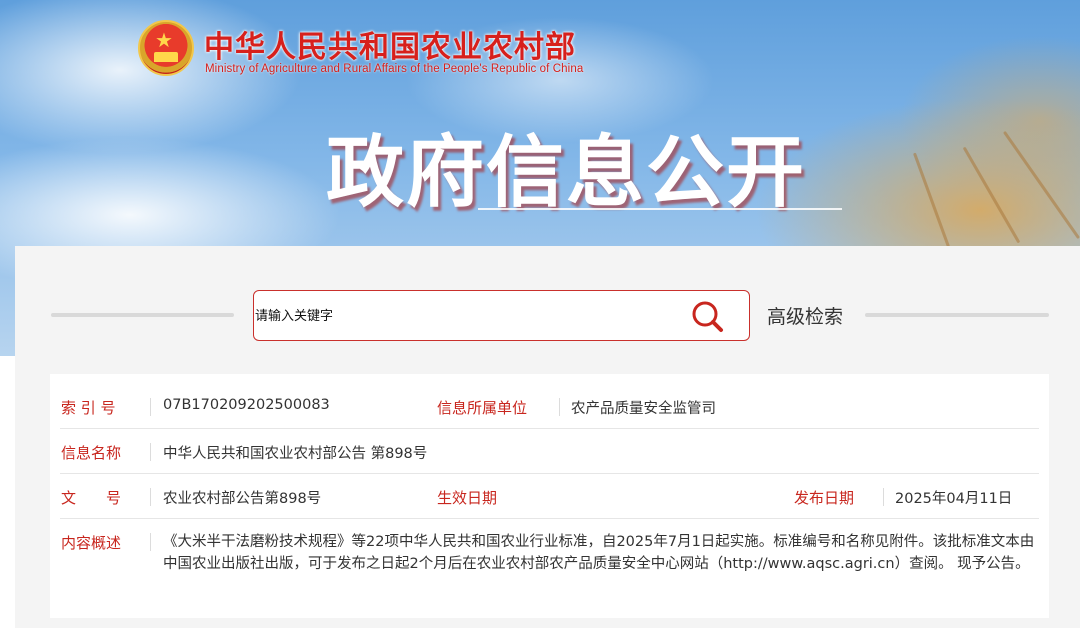 Image resolution: width=1080 pixels, height=628 pixels. Describe the element at coordinates (390, 44) in the screenshot. I see `ministry-name-cn: 中华人民共和国农业农村部` at that location.